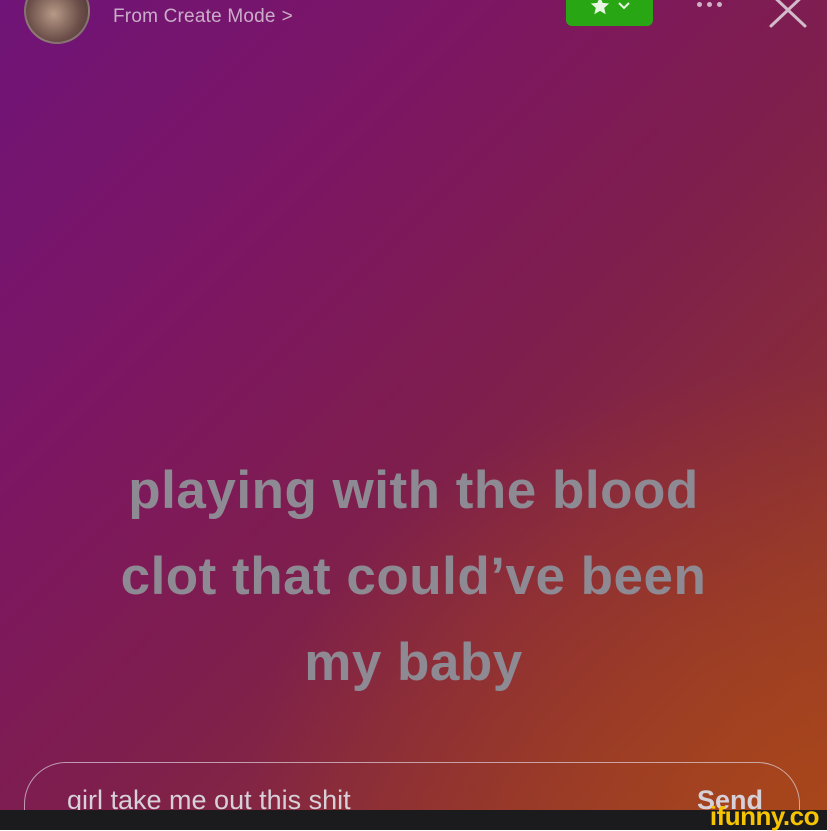  What do you see at coordinates (413, 490) in the screenshot?
I see `caption-line: playing with the blood` at bounding box center [413, 490].